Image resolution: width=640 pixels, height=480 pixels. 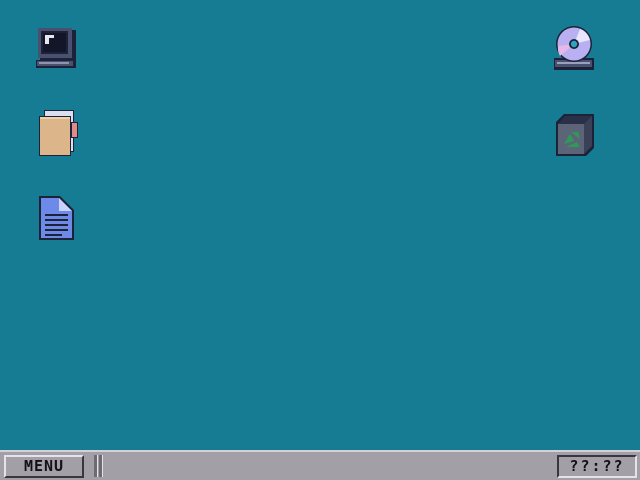 What do you see at coordinates (44, 466) in the screenshot?
I see `menu-button: MENU` at bounding box center [44, 466].